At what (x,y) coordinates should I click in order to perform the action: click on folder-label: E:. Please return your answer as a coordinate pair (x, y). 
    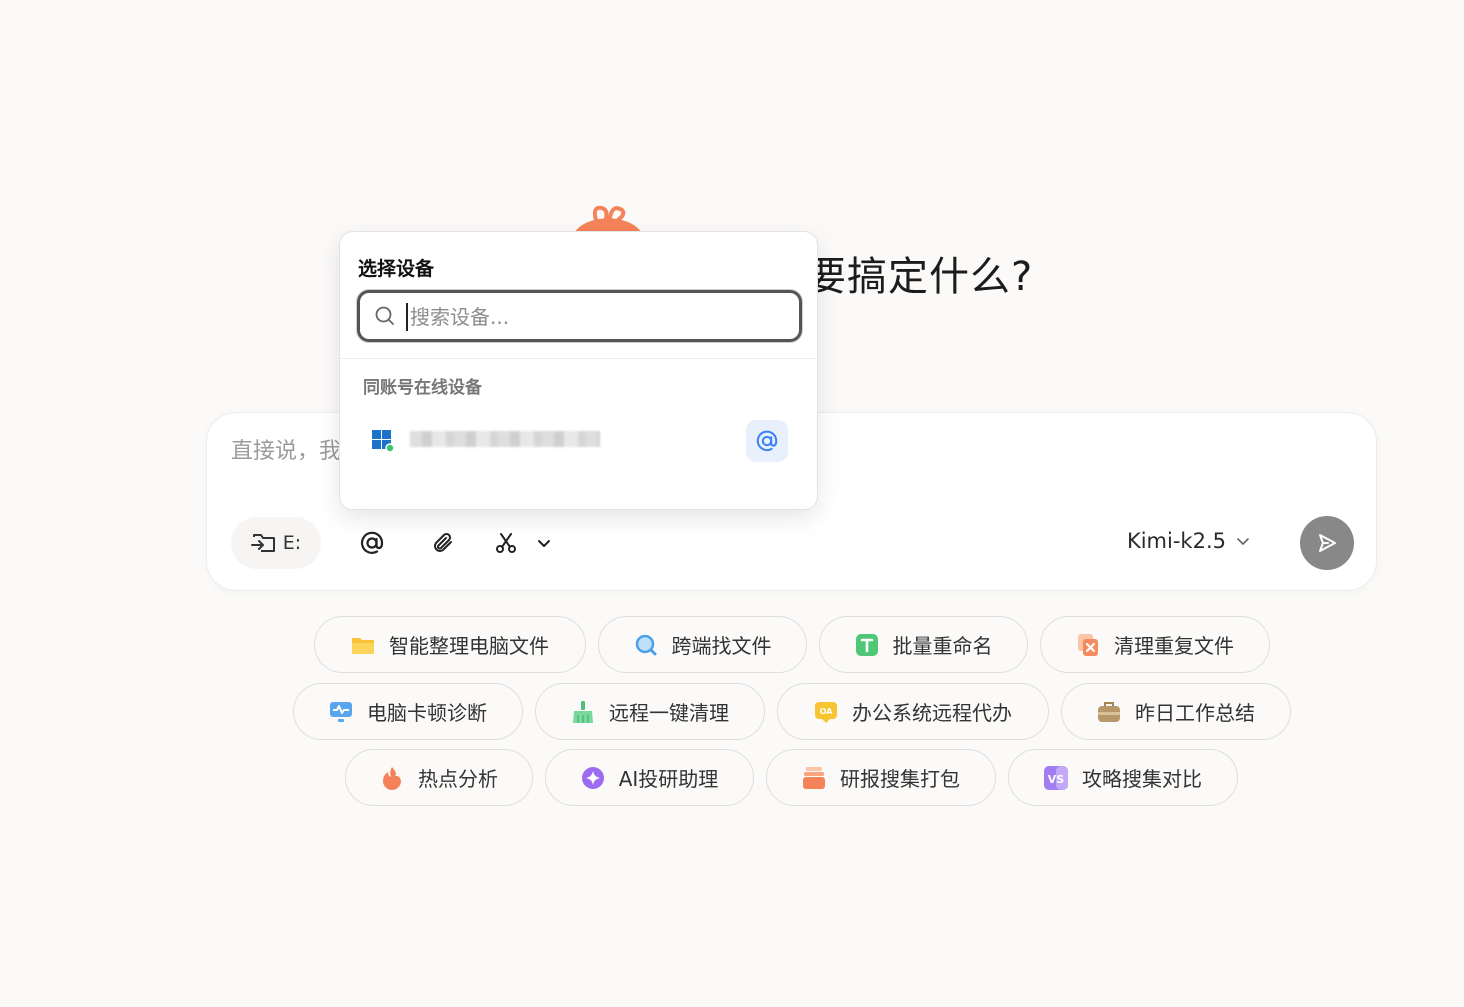
    Looking at the image, I should click on (292, 543).